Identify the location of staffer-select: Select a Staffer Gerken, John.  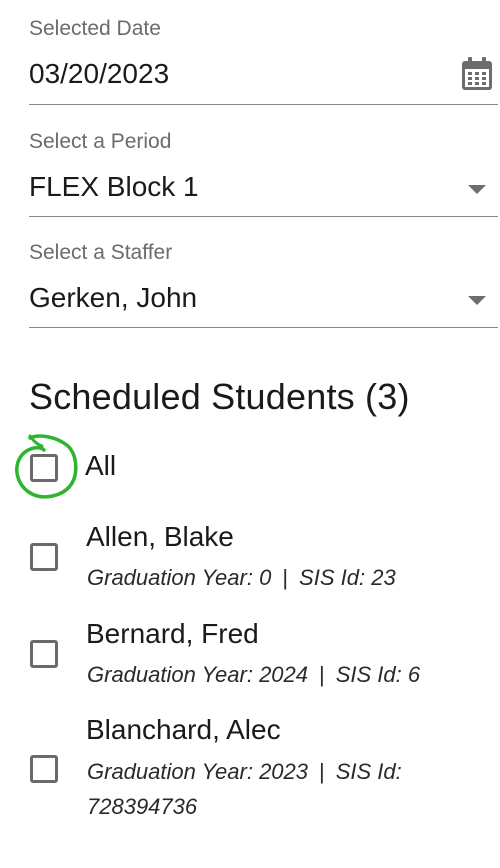
(263, 272).